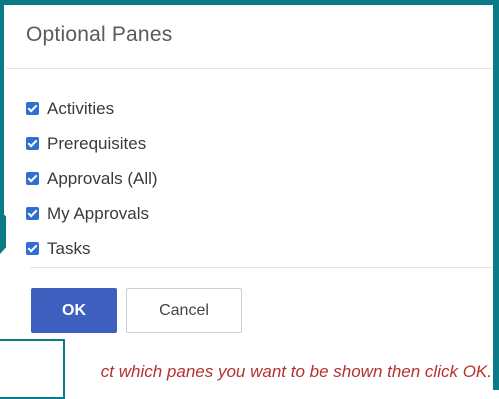  I want to click on option-tasks: Tasks, so click(92, 248).